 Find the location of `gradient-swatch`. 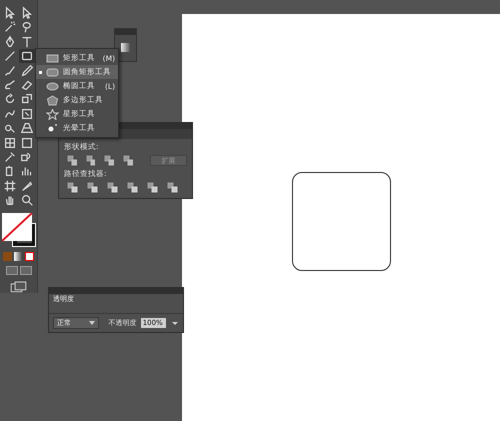

gradient-swatch is located at coordinates (125, 47).